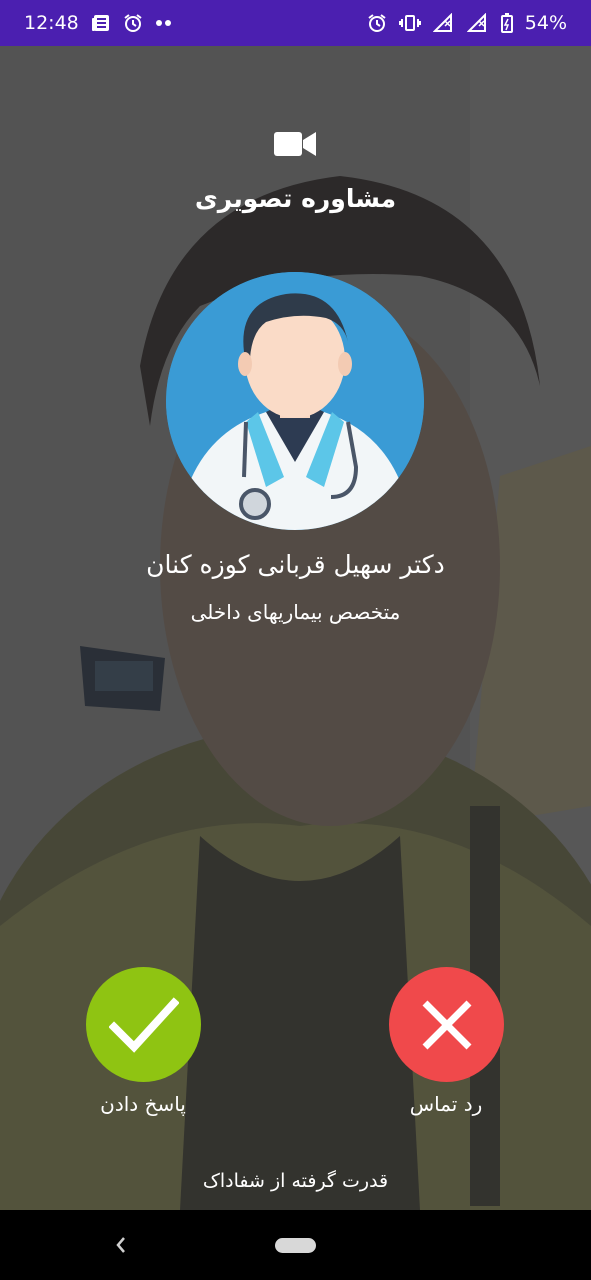 This screenshot has width=591, height=1280. I want to click on check-icon, so click(143, 1024).